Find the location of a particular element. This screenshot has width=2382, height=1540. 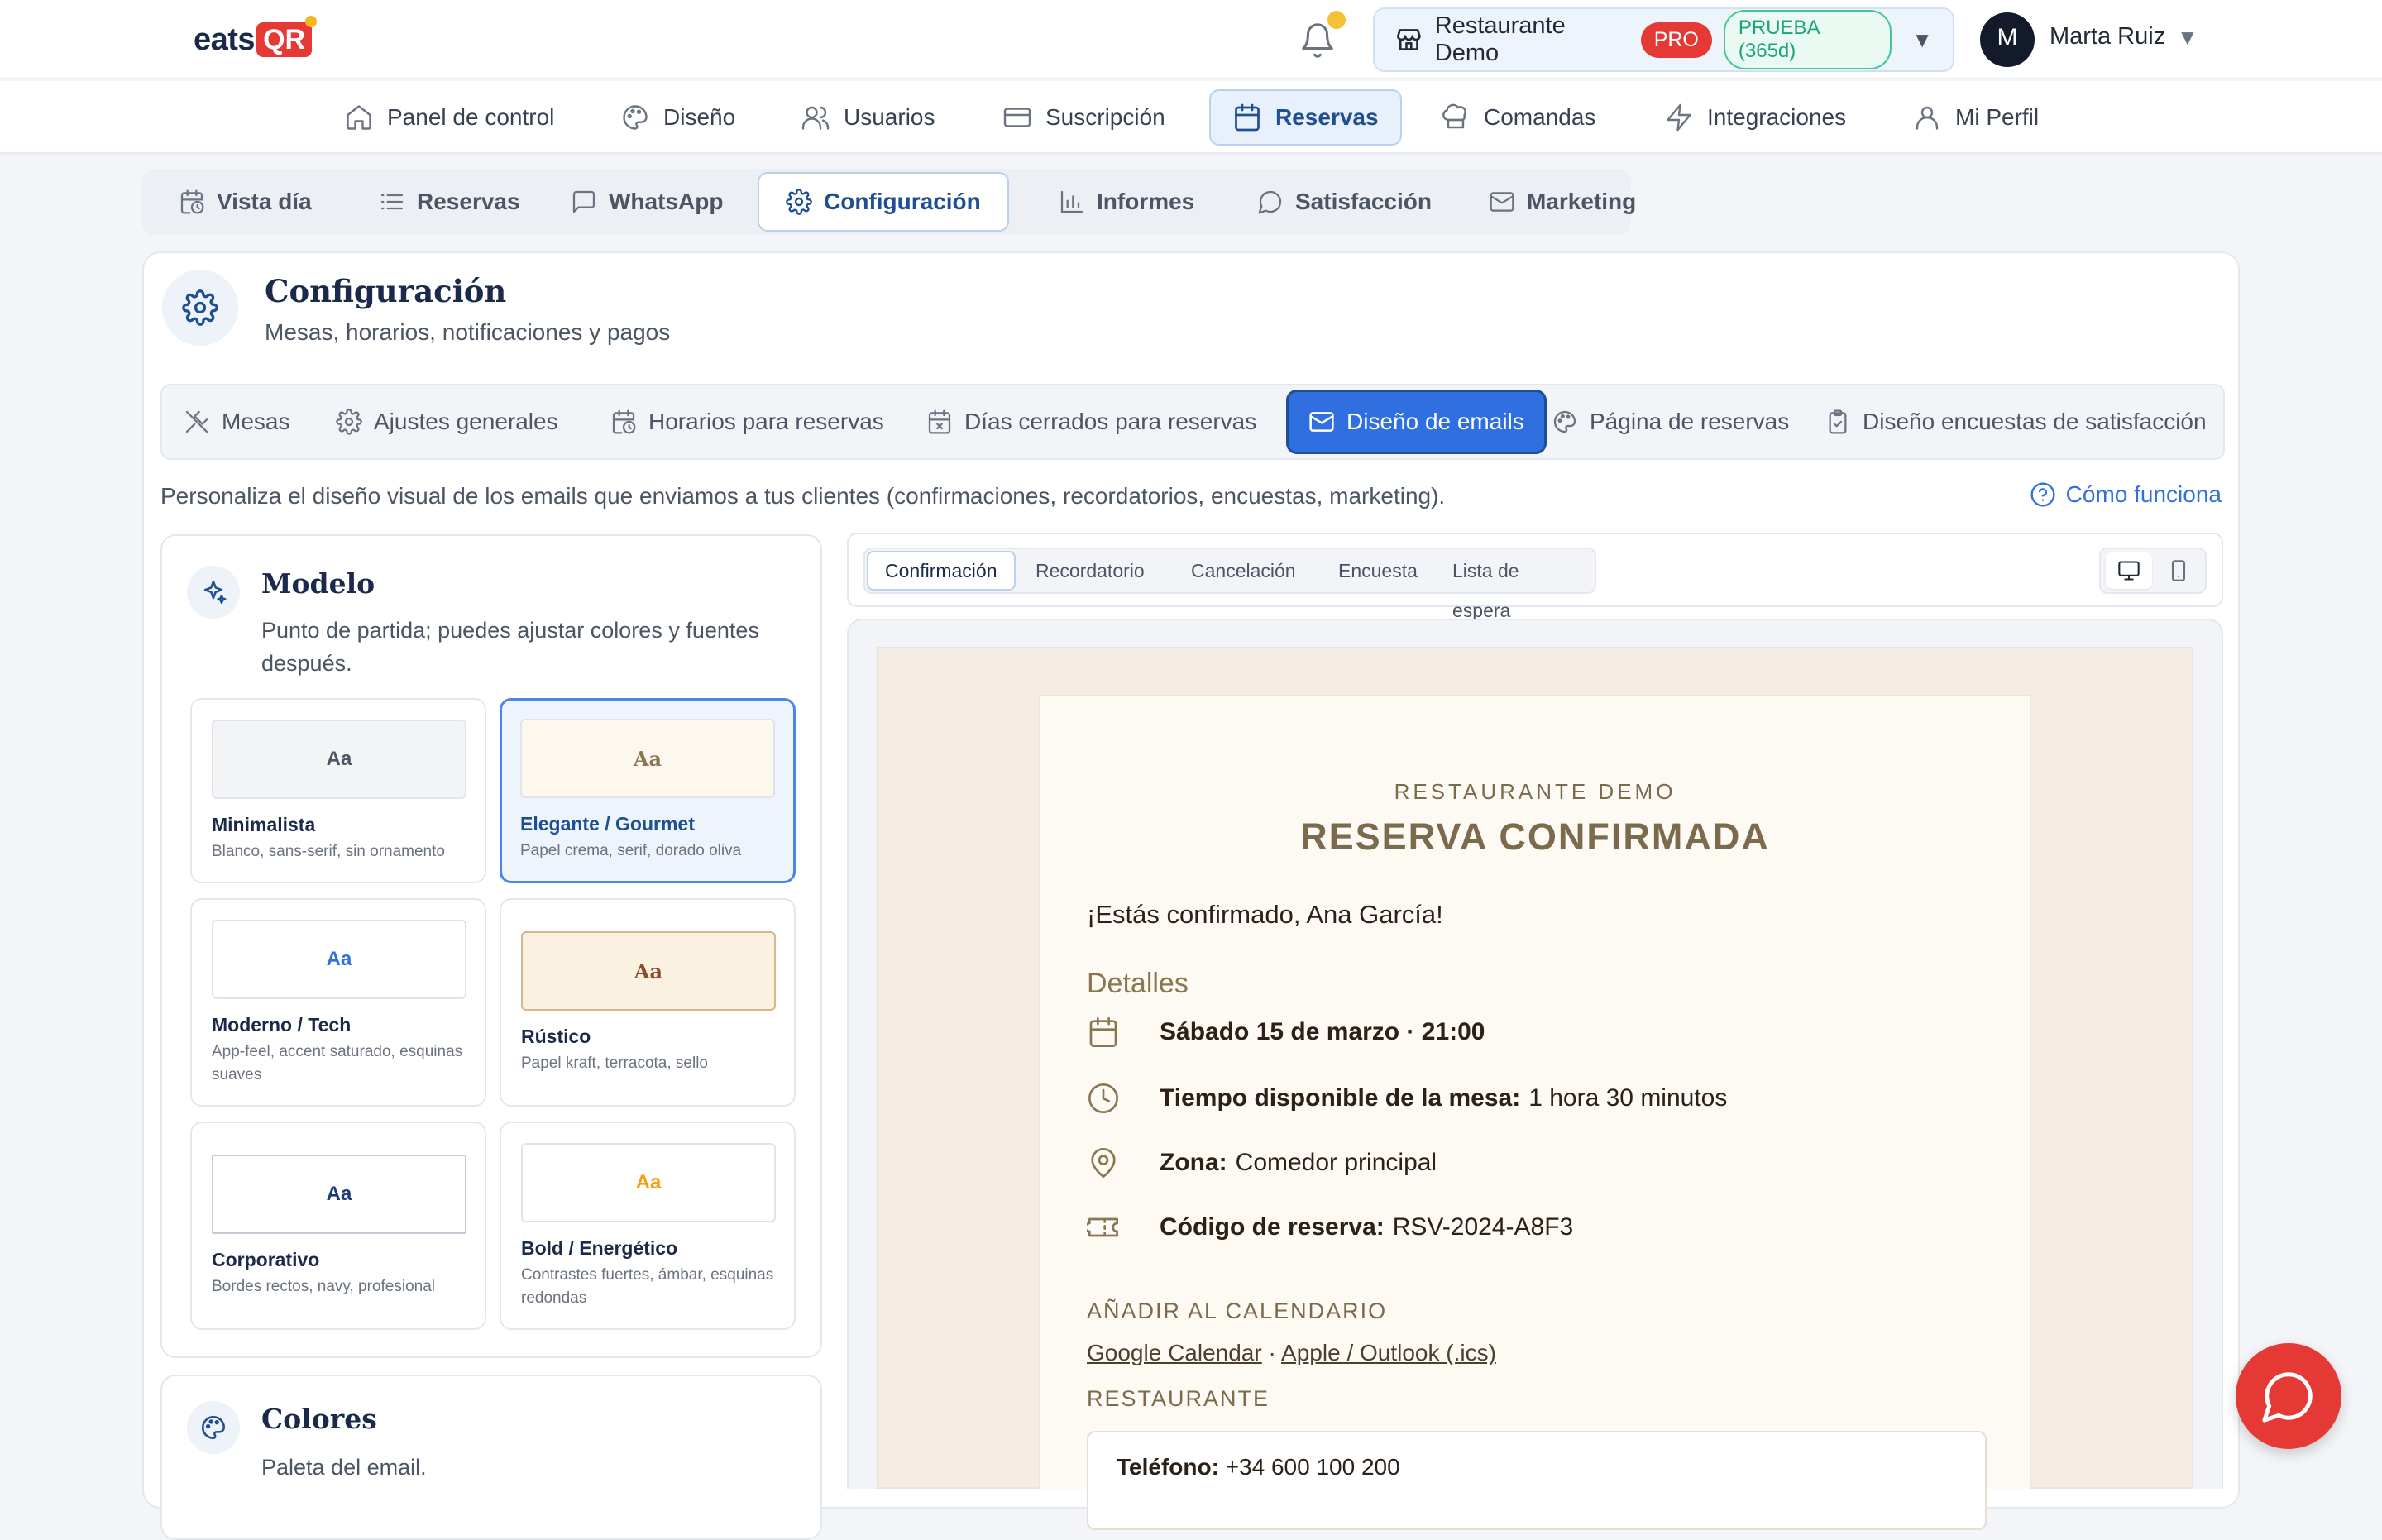

clock-icon is located at coordinates (1103, 1098).